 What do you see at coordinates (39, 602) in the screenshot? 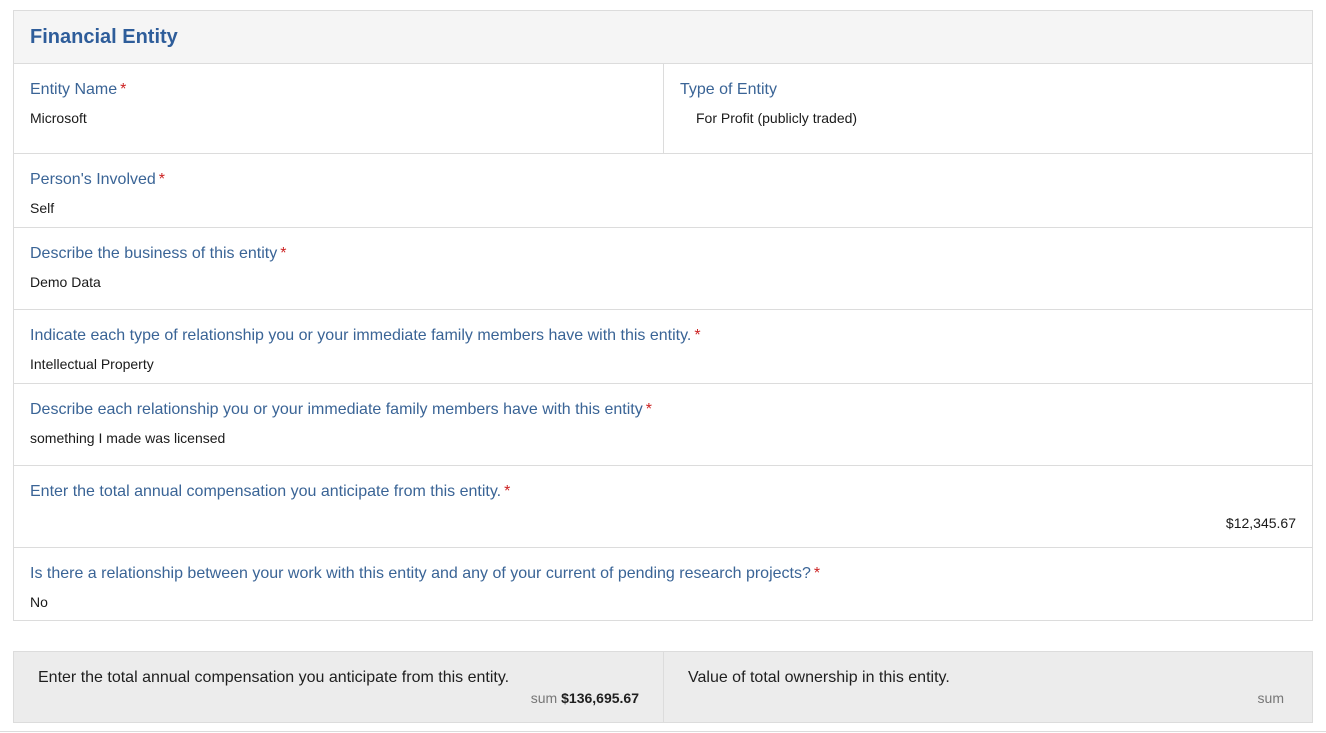
I see `research-relationship-value: No` at bounding box center [39, 602].